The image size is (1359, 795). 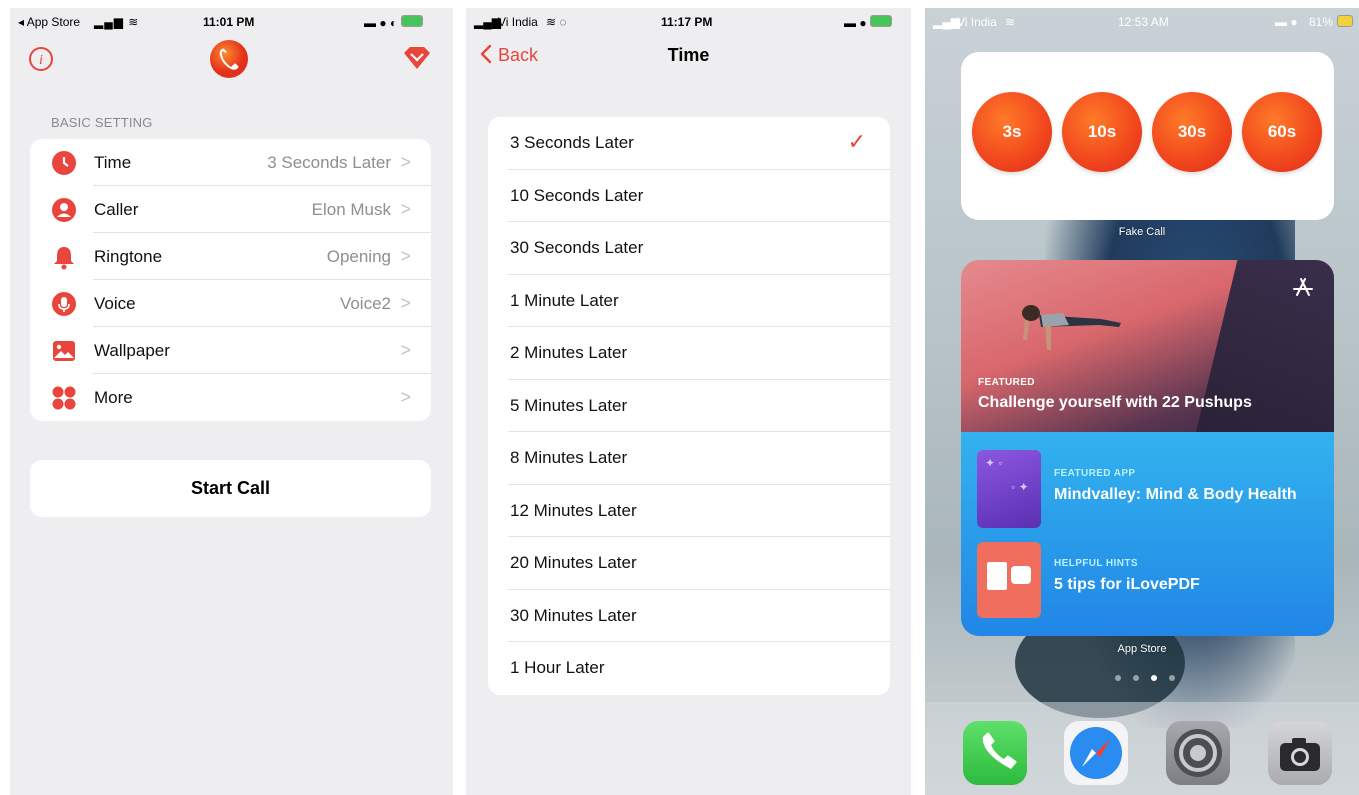 What do you see at coordinates (1115, 402) in the screenshot?
I see `featured-title: Challenge yourself with 22 Pushups` at bounding box center [1115, 402].